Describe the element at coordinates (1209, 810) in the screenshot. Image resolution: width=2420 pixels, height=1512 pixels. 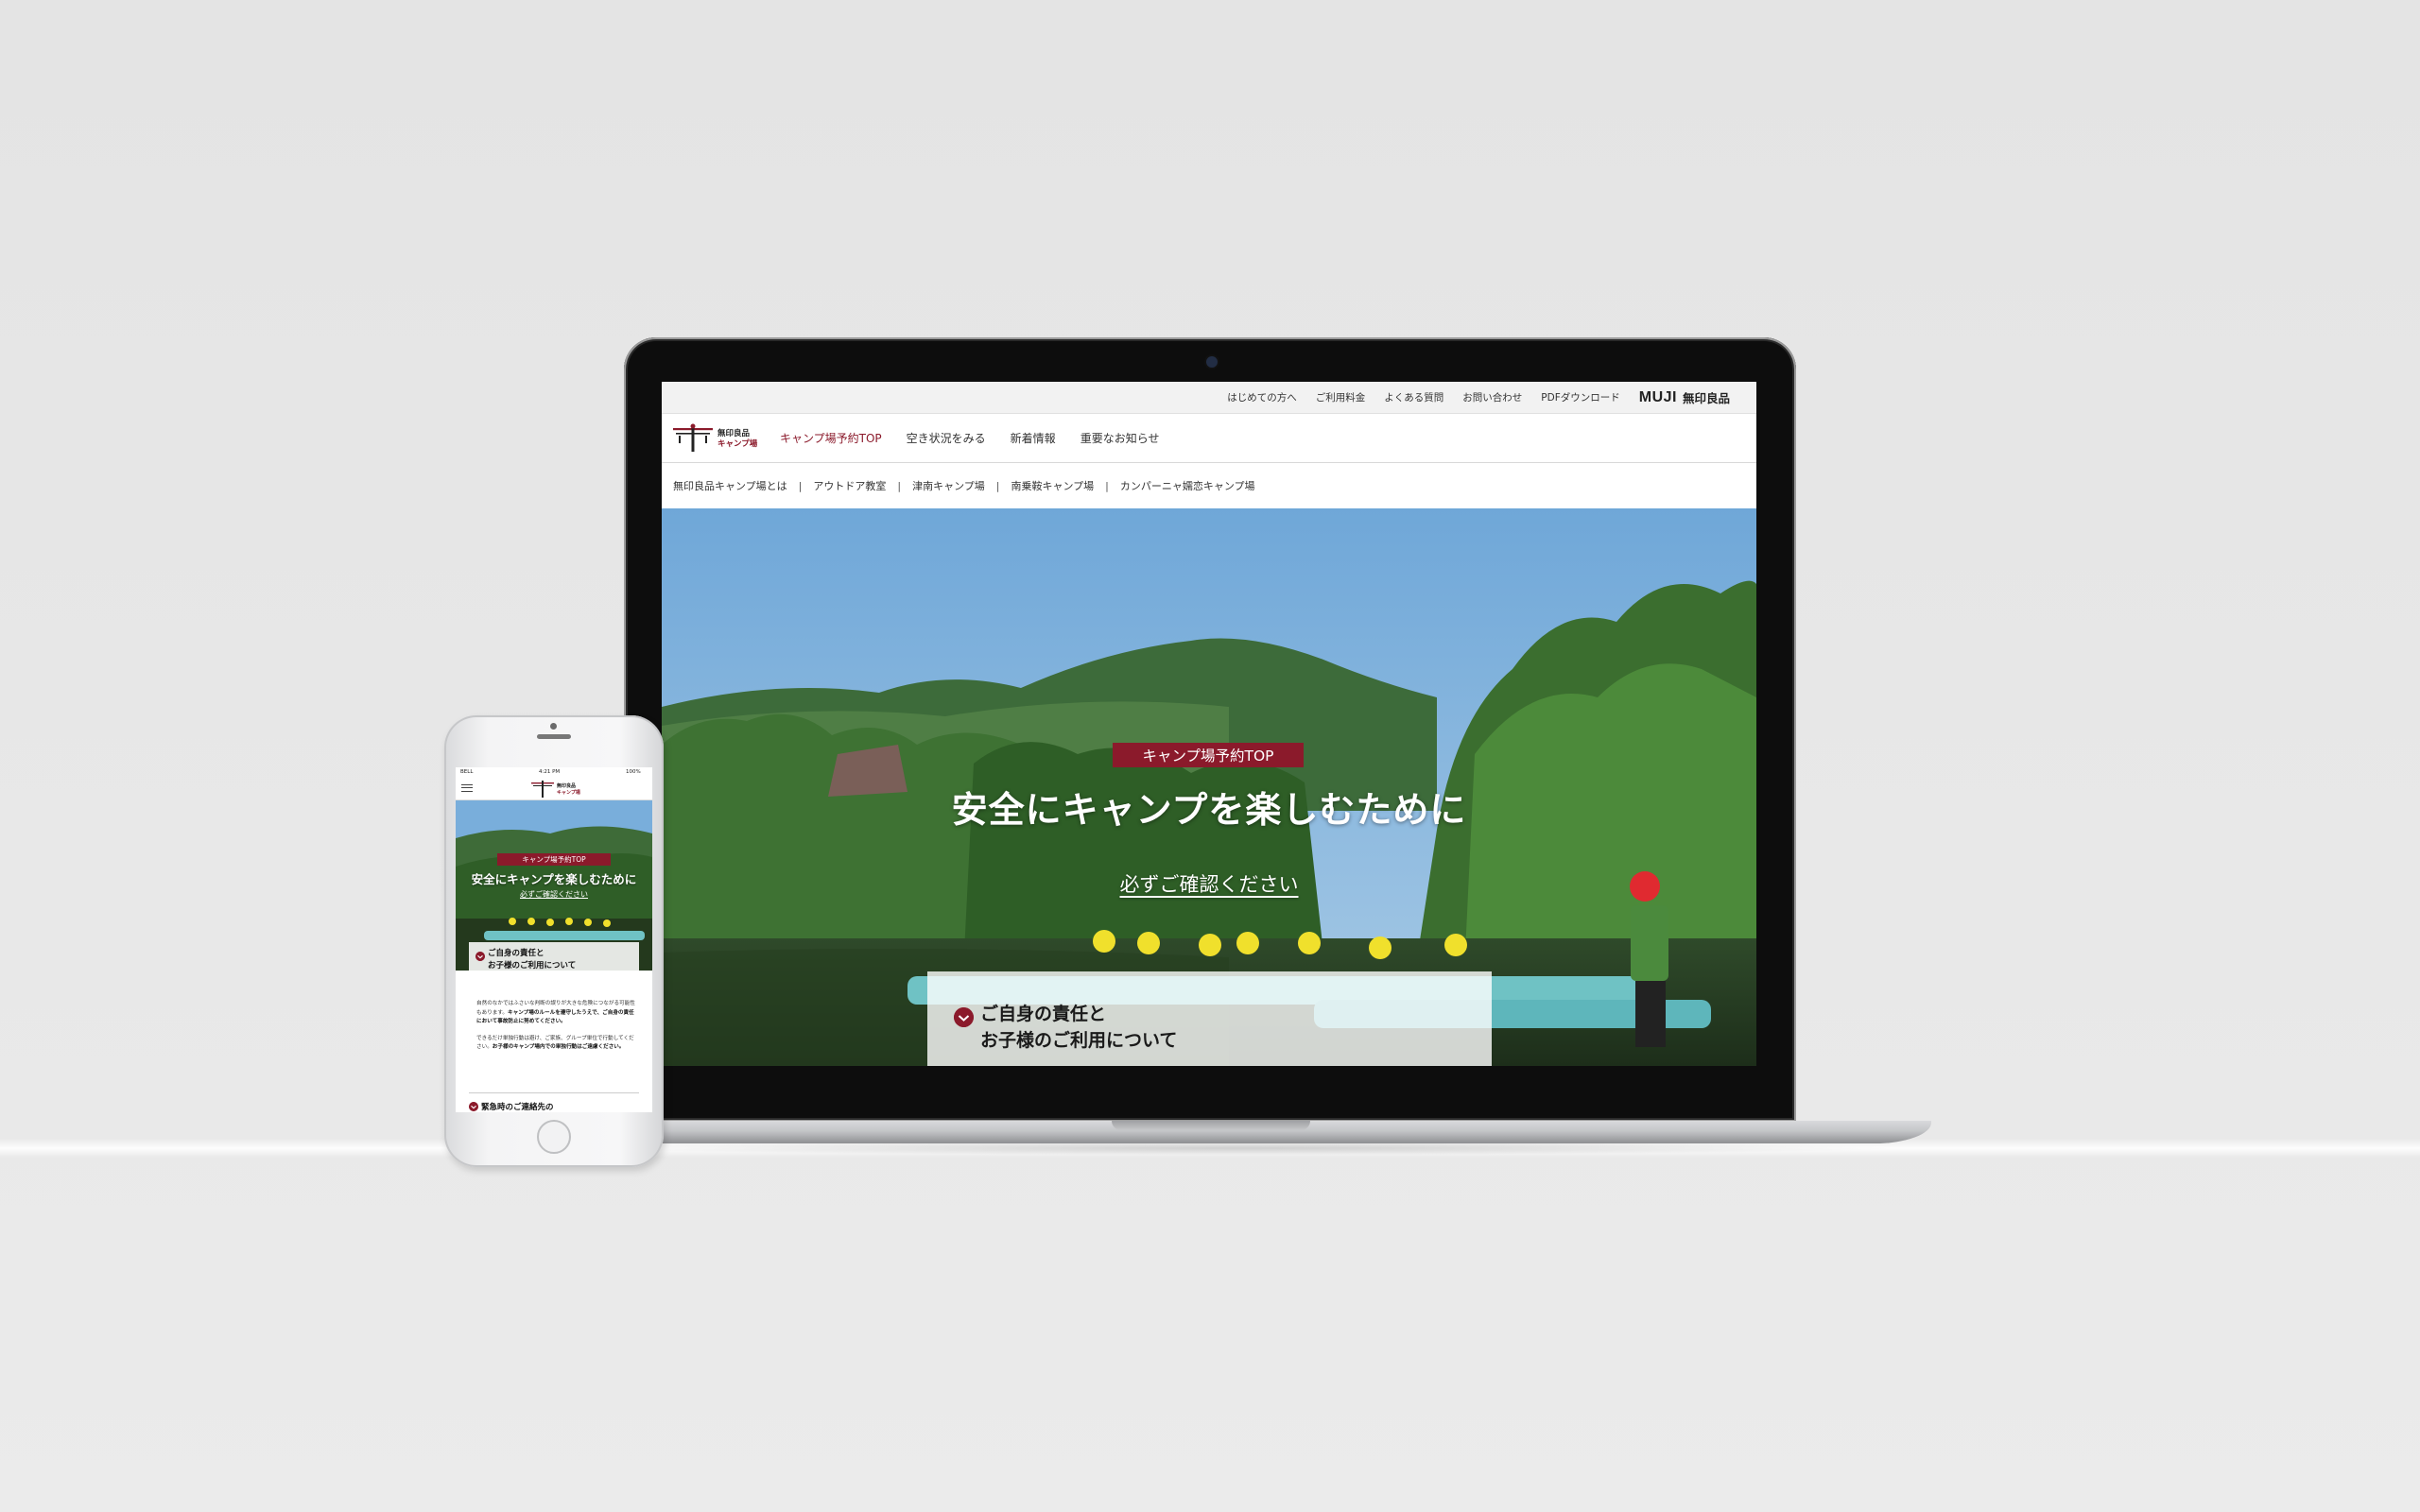
I see `hero-title: 安全にキャンプを楽しむために` at that location.